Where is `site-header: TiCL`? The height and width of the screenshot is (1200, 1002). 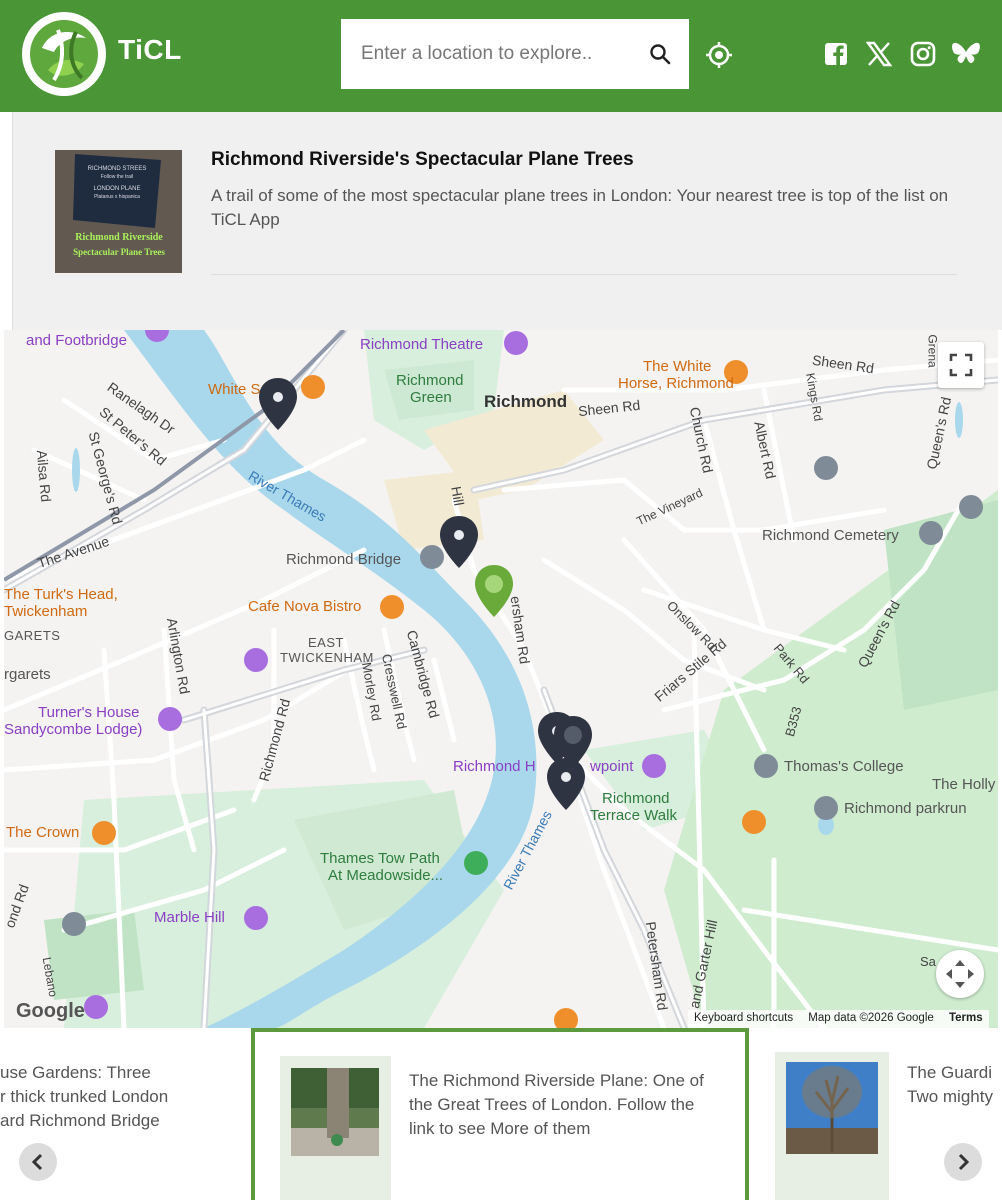 site-header: TiCL is located at coordinates (501, 56).